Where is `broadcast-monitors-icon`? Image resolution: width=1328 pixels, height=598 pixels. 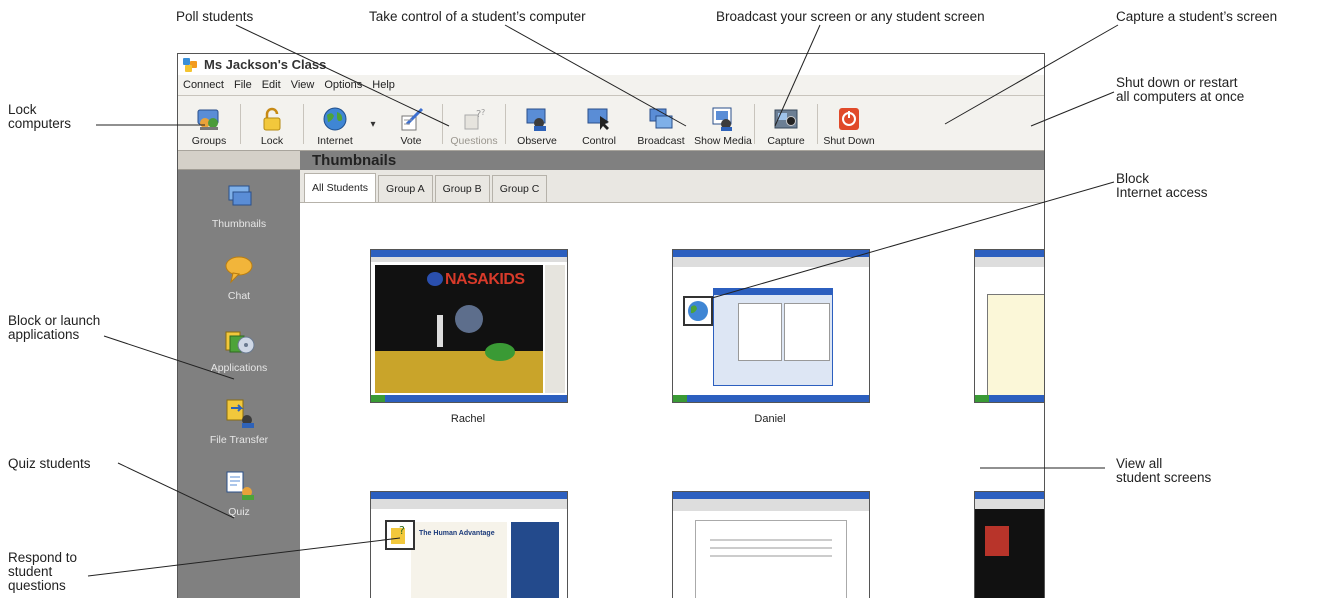
broadcast-monitors-icon is located at coordinates (661, 119).